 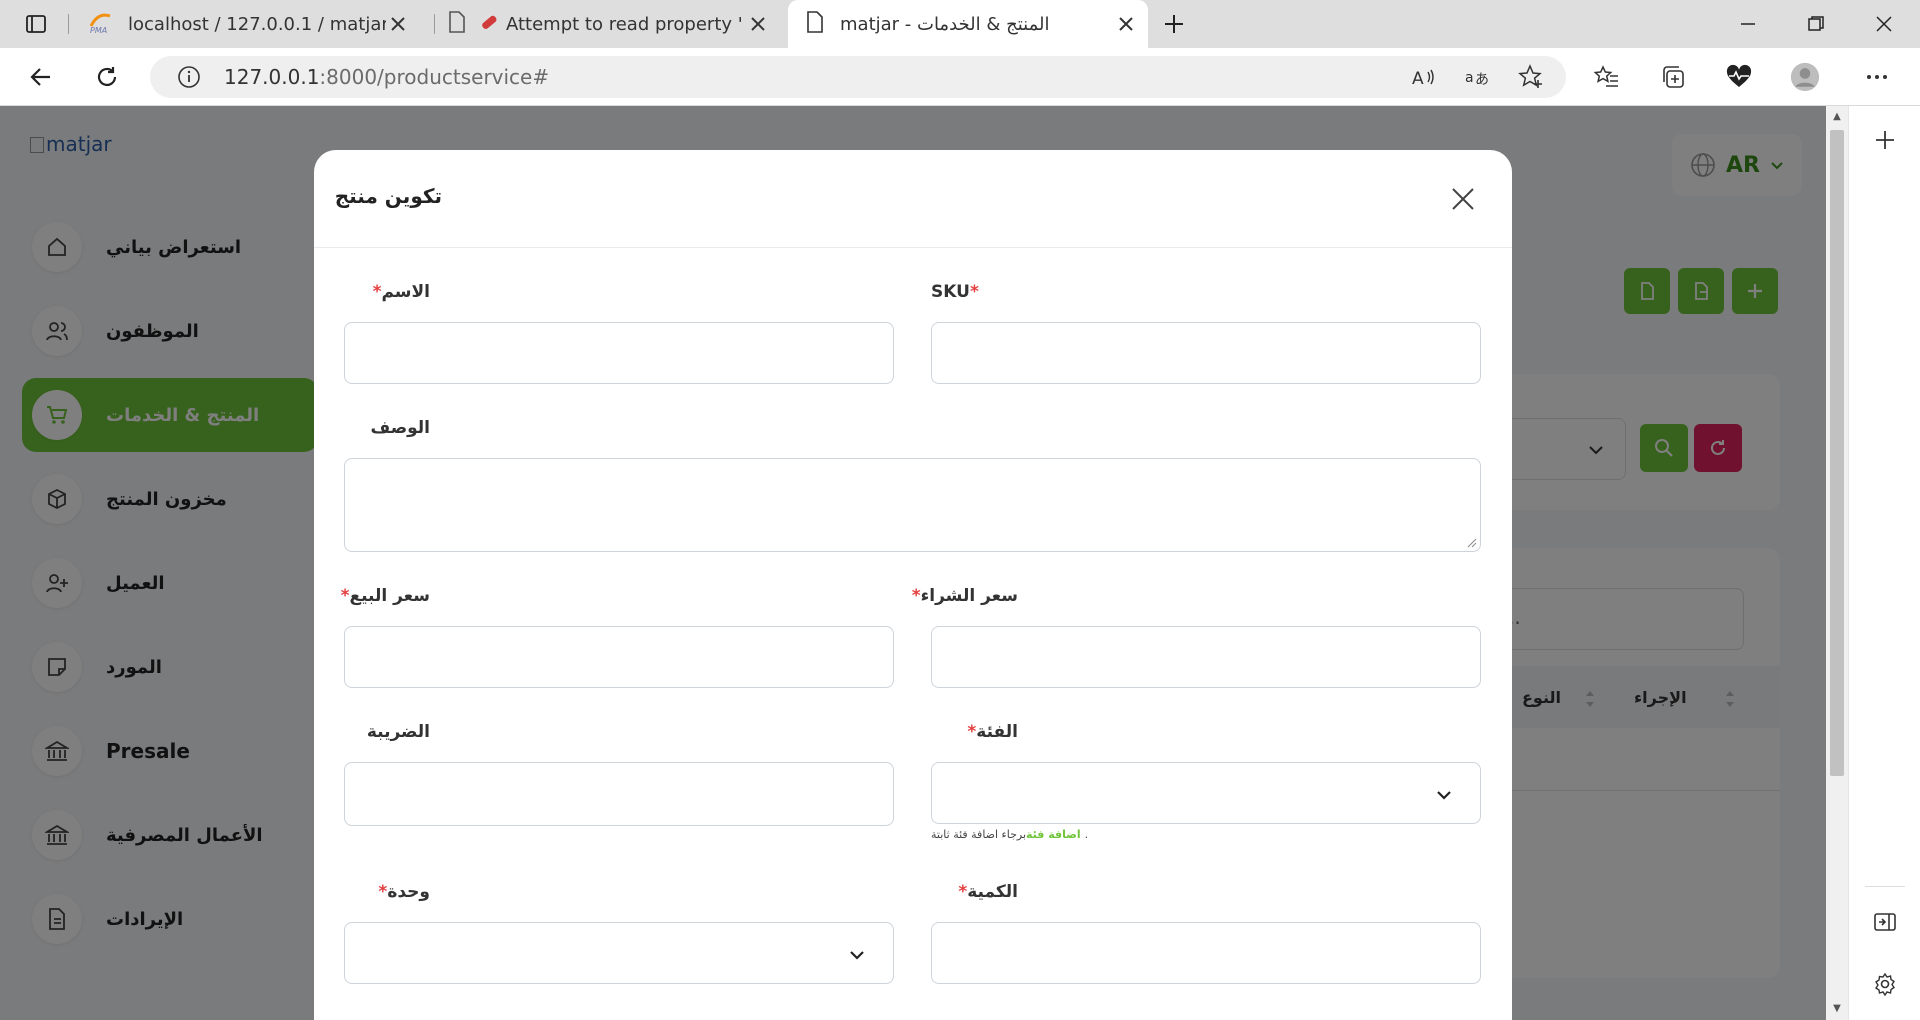 I want to click on category-label: *الفئة, so click(x=992, y=732).